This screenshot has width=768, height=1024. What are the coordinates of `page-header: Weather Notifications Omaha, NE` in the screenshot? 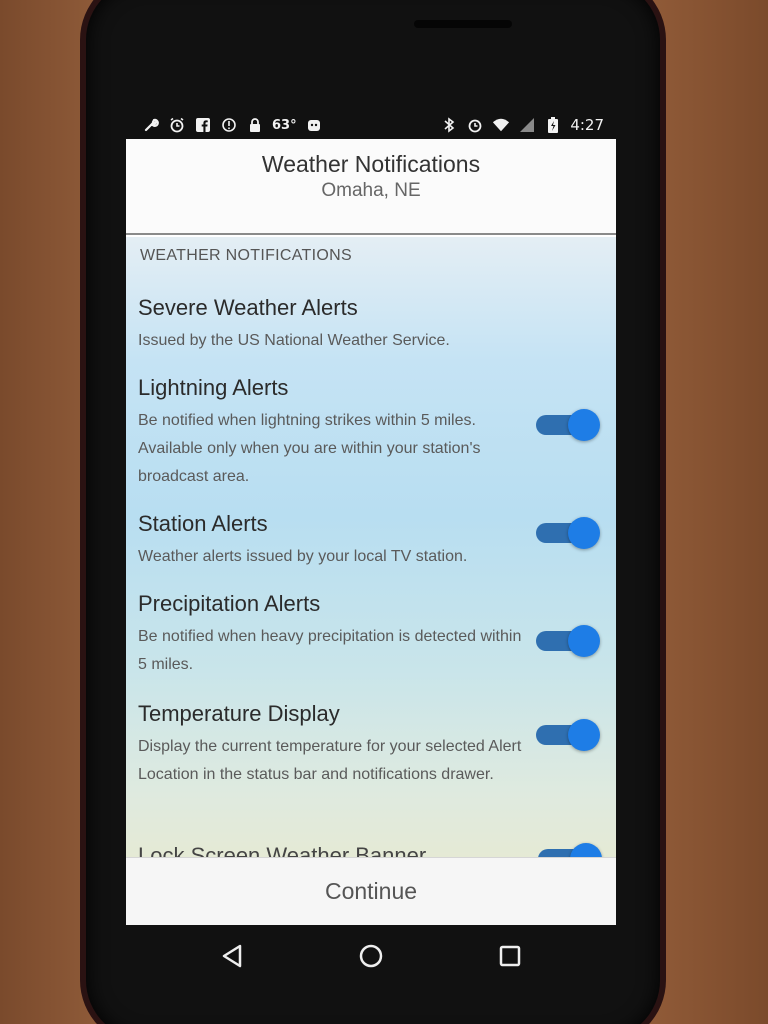 It's located at (371, 187).